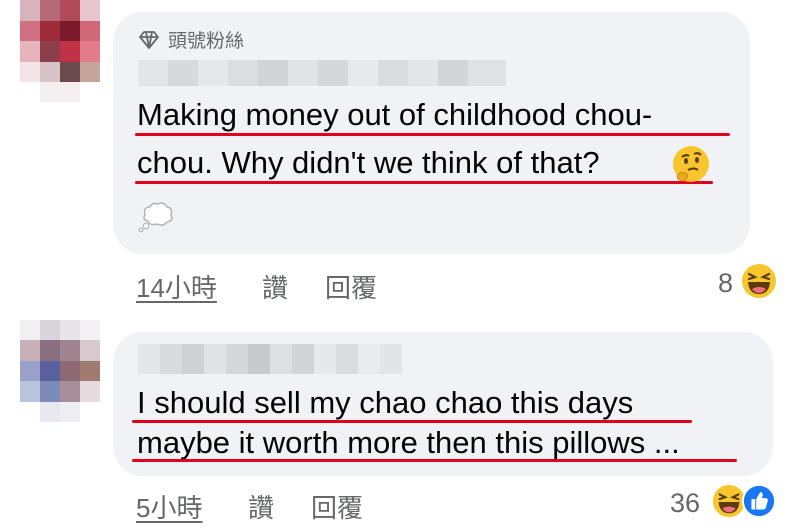  I want to click on reaction-count: 36, so click(685, 503).